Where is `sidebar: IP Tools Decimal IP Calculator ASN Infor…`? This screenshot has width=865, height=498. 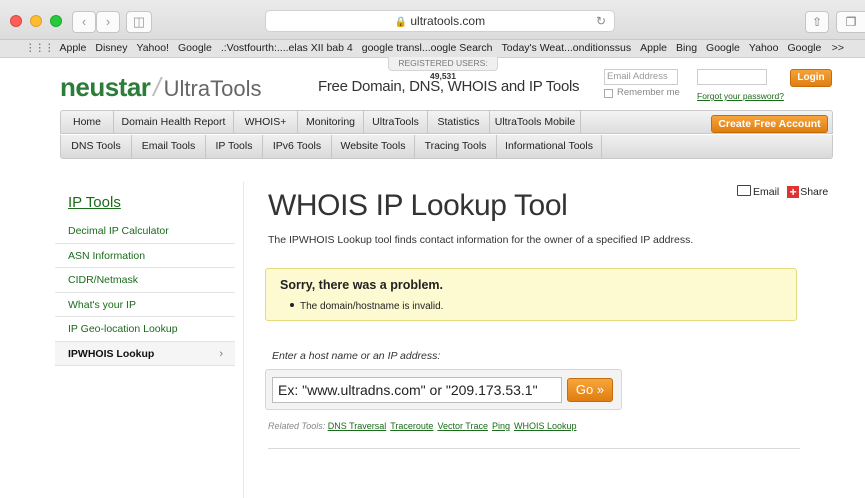 sidebar: IP Tools Decimal IP Calculator ASN Infor… is located at coordinates (145, 278).